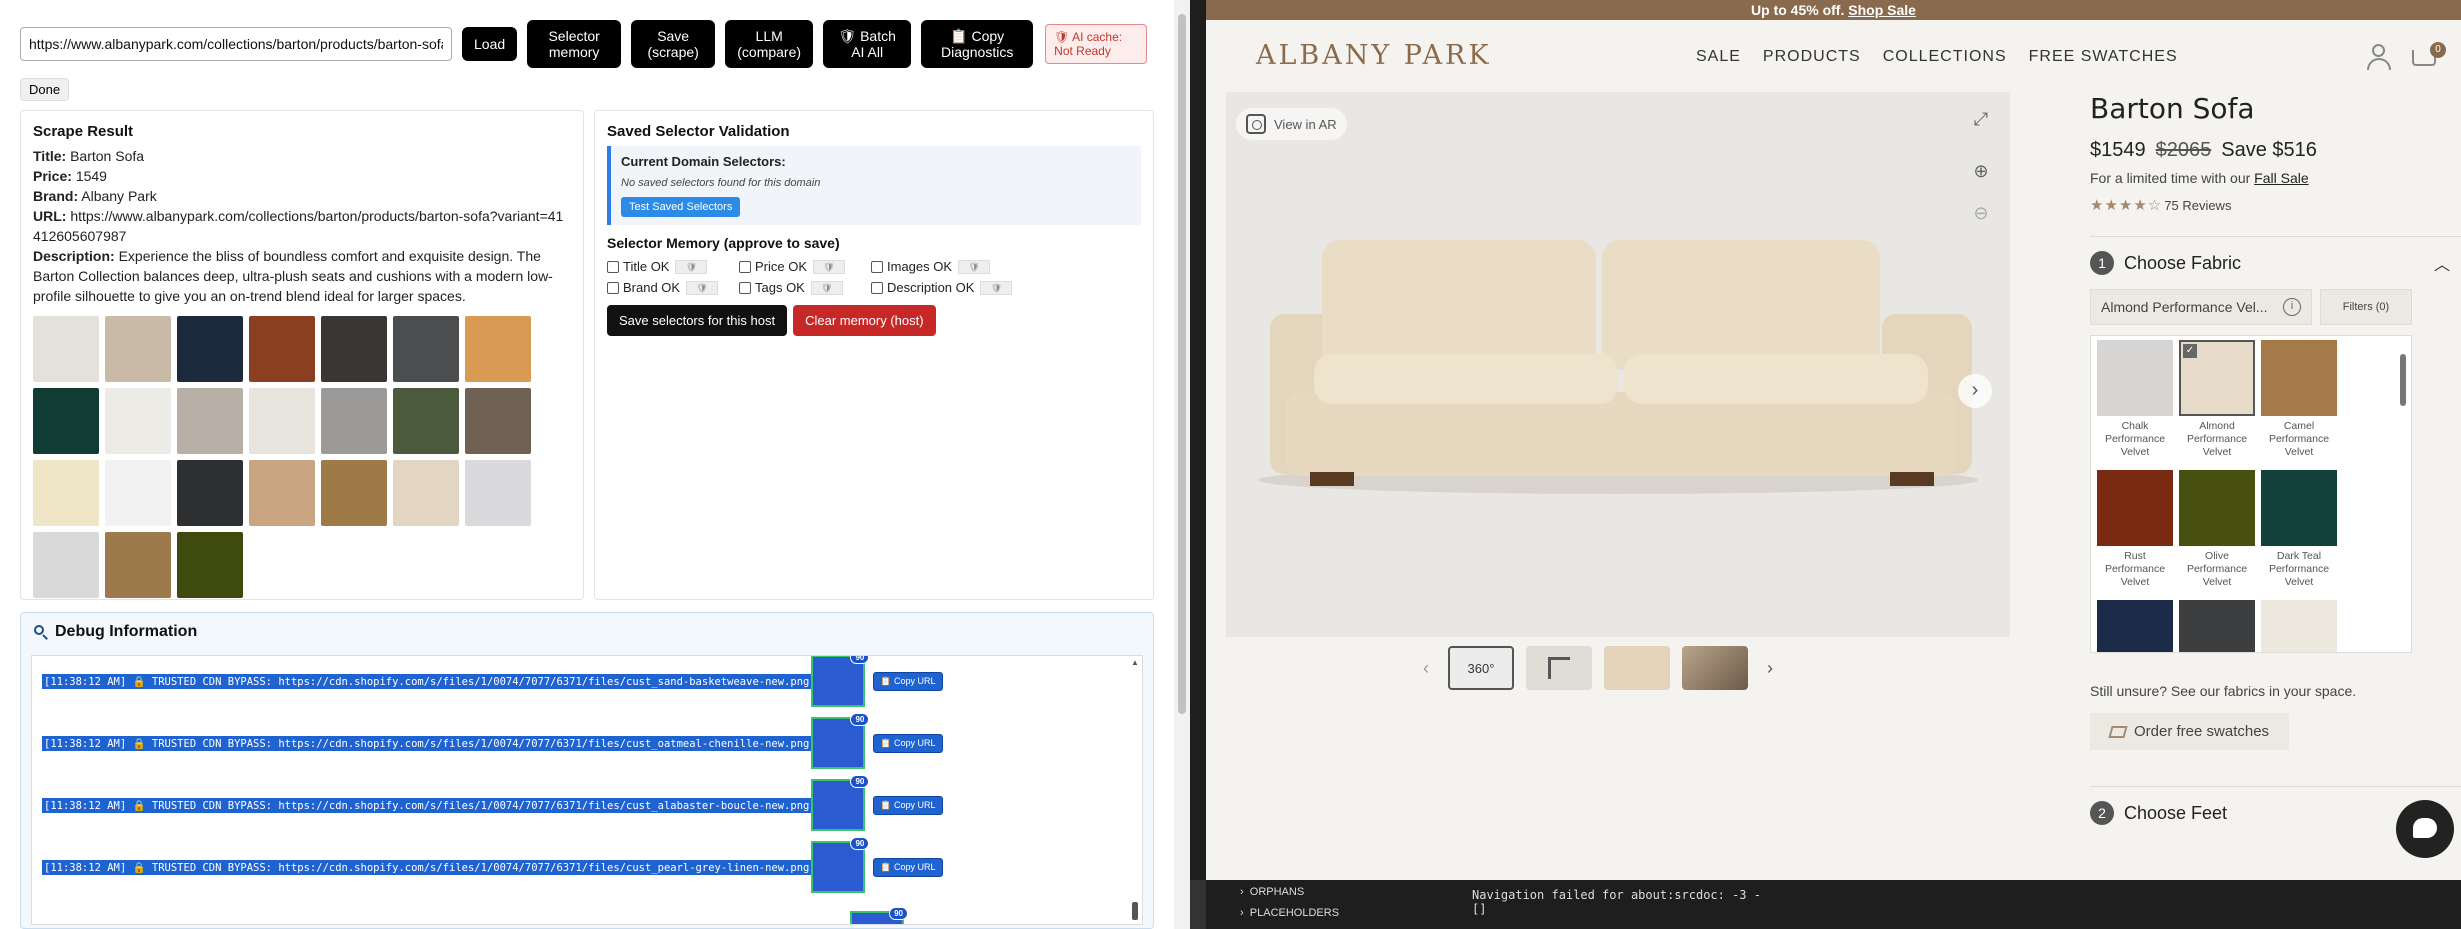 The image size is (2461, 929). I want to click on fabric-type: Performance Velvet, so click(2299, 575).